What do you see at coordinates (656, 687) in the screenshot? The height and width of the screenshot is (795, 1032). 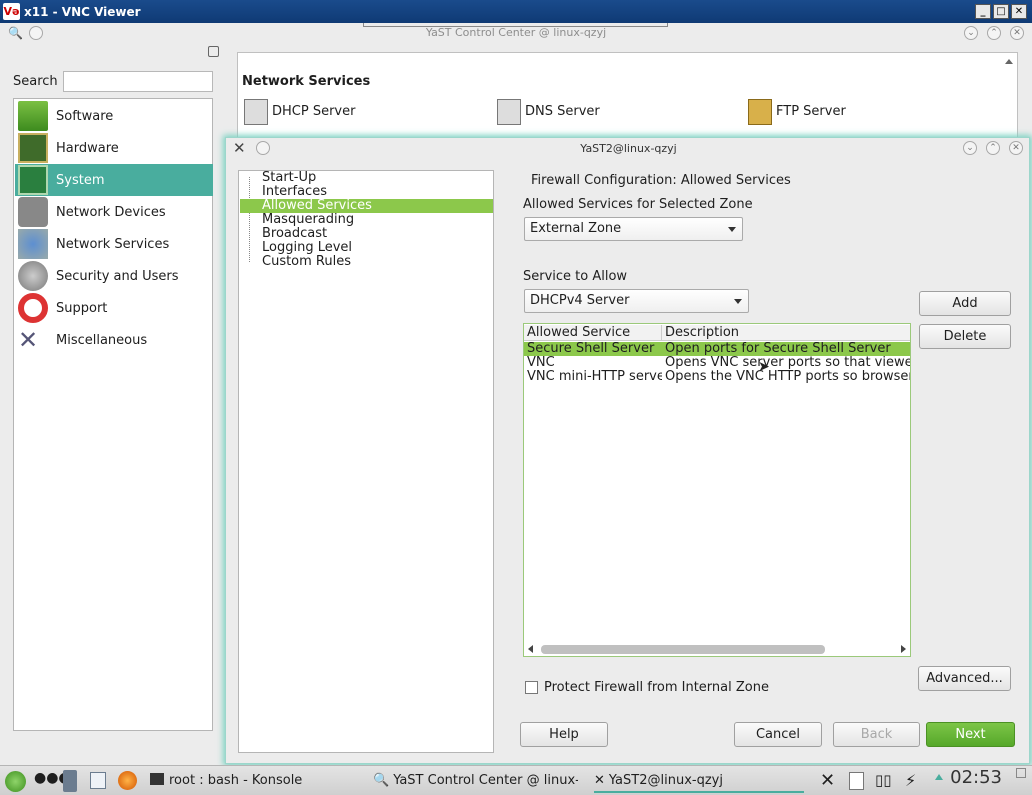 I see `protect-firewall-label: Protect Firewall from Internal Zone` at bounding box center [656, 687].